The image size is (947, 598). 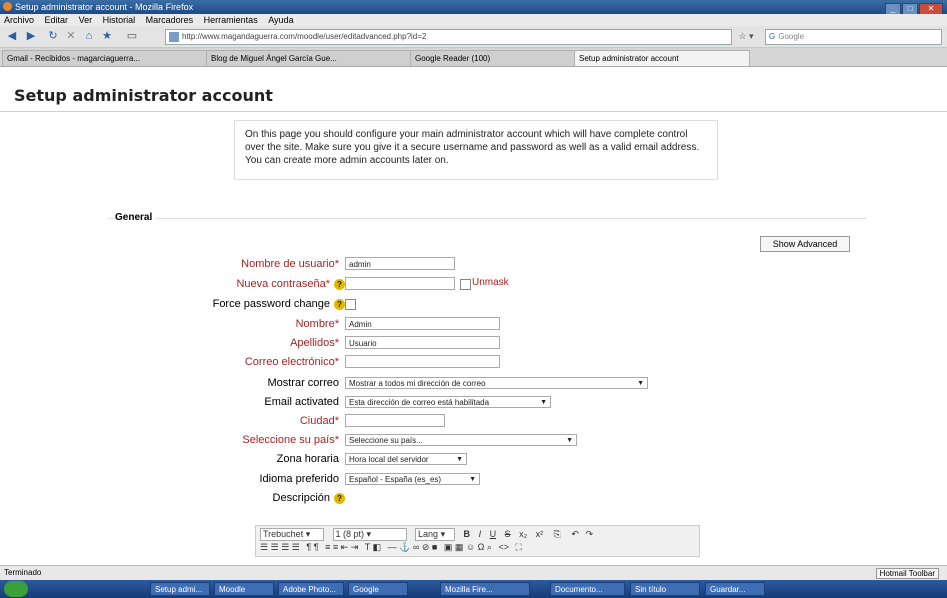 What do you see at coordinates (493, 534) in the screenshot?
I see `underline-icon: U` at bounding box center [493, 534].